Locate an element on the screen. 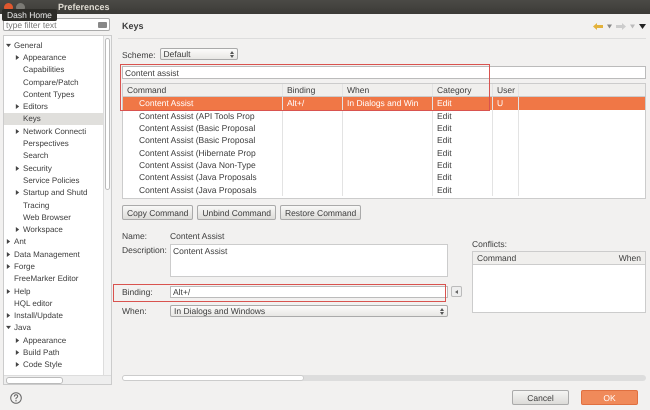 The height and width of the screenshot is (410, 650). tree-item: Java is located at coordinates (53, 328).